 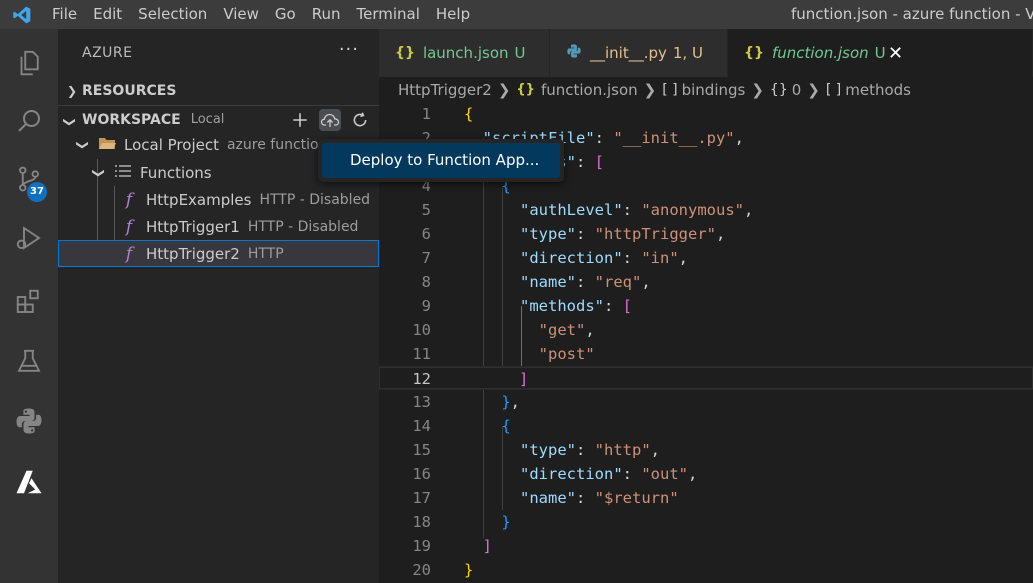 I want to click on local-project-desc: azure function, so click(x=277, y=144).